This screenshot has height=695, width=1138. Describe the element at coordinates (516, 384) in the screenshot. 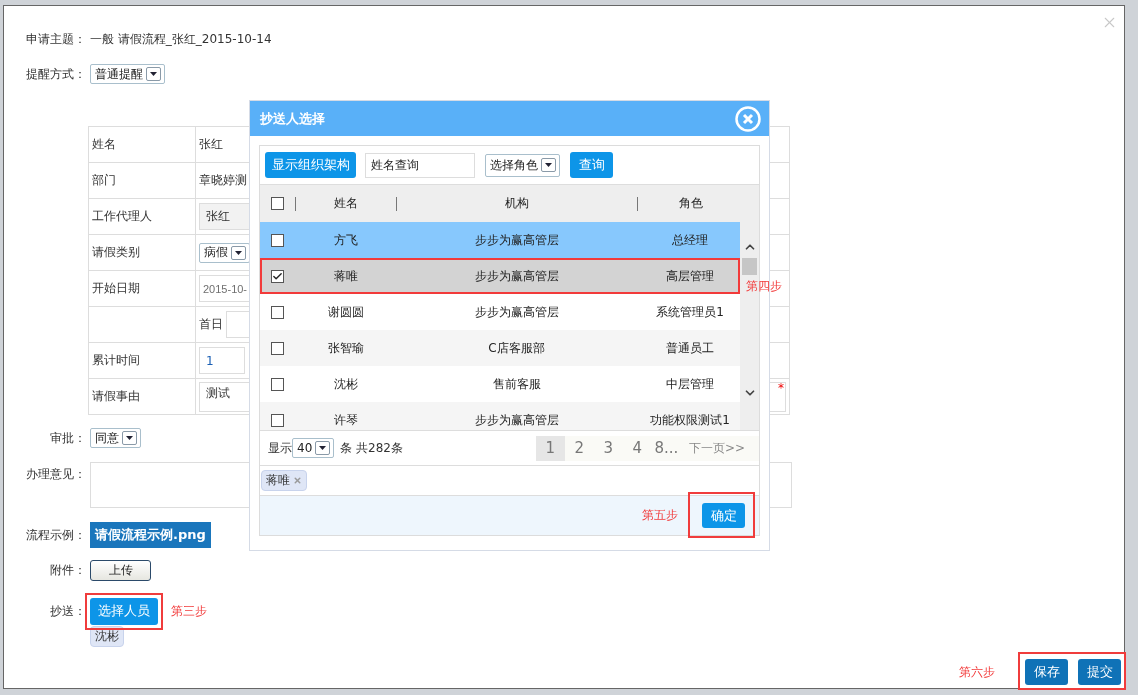

I see `table-cell: 售前客服` at that location.